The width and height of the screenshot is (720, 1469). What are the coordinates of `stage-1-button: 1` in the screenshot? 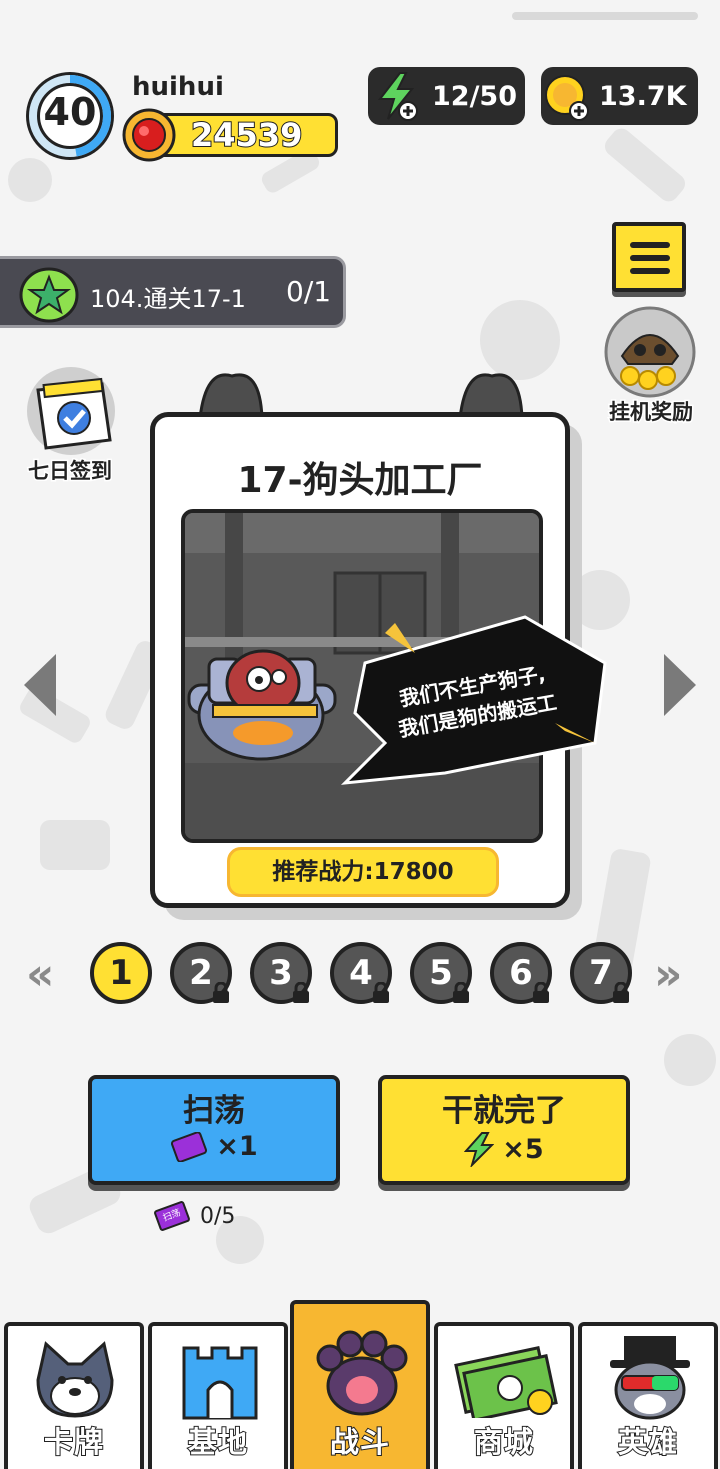 It's located at (121, 973).